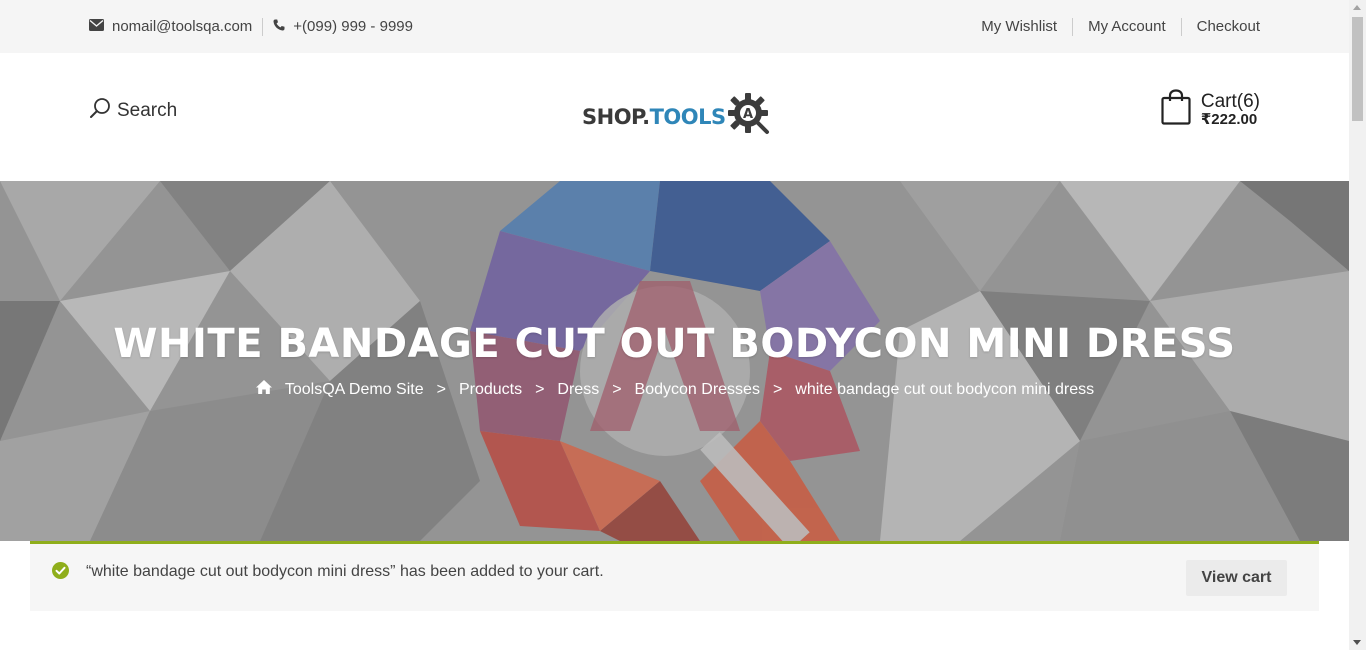 This screenshot has width=1366, height=650. I want to click on phone-icon, so click(279, 26).